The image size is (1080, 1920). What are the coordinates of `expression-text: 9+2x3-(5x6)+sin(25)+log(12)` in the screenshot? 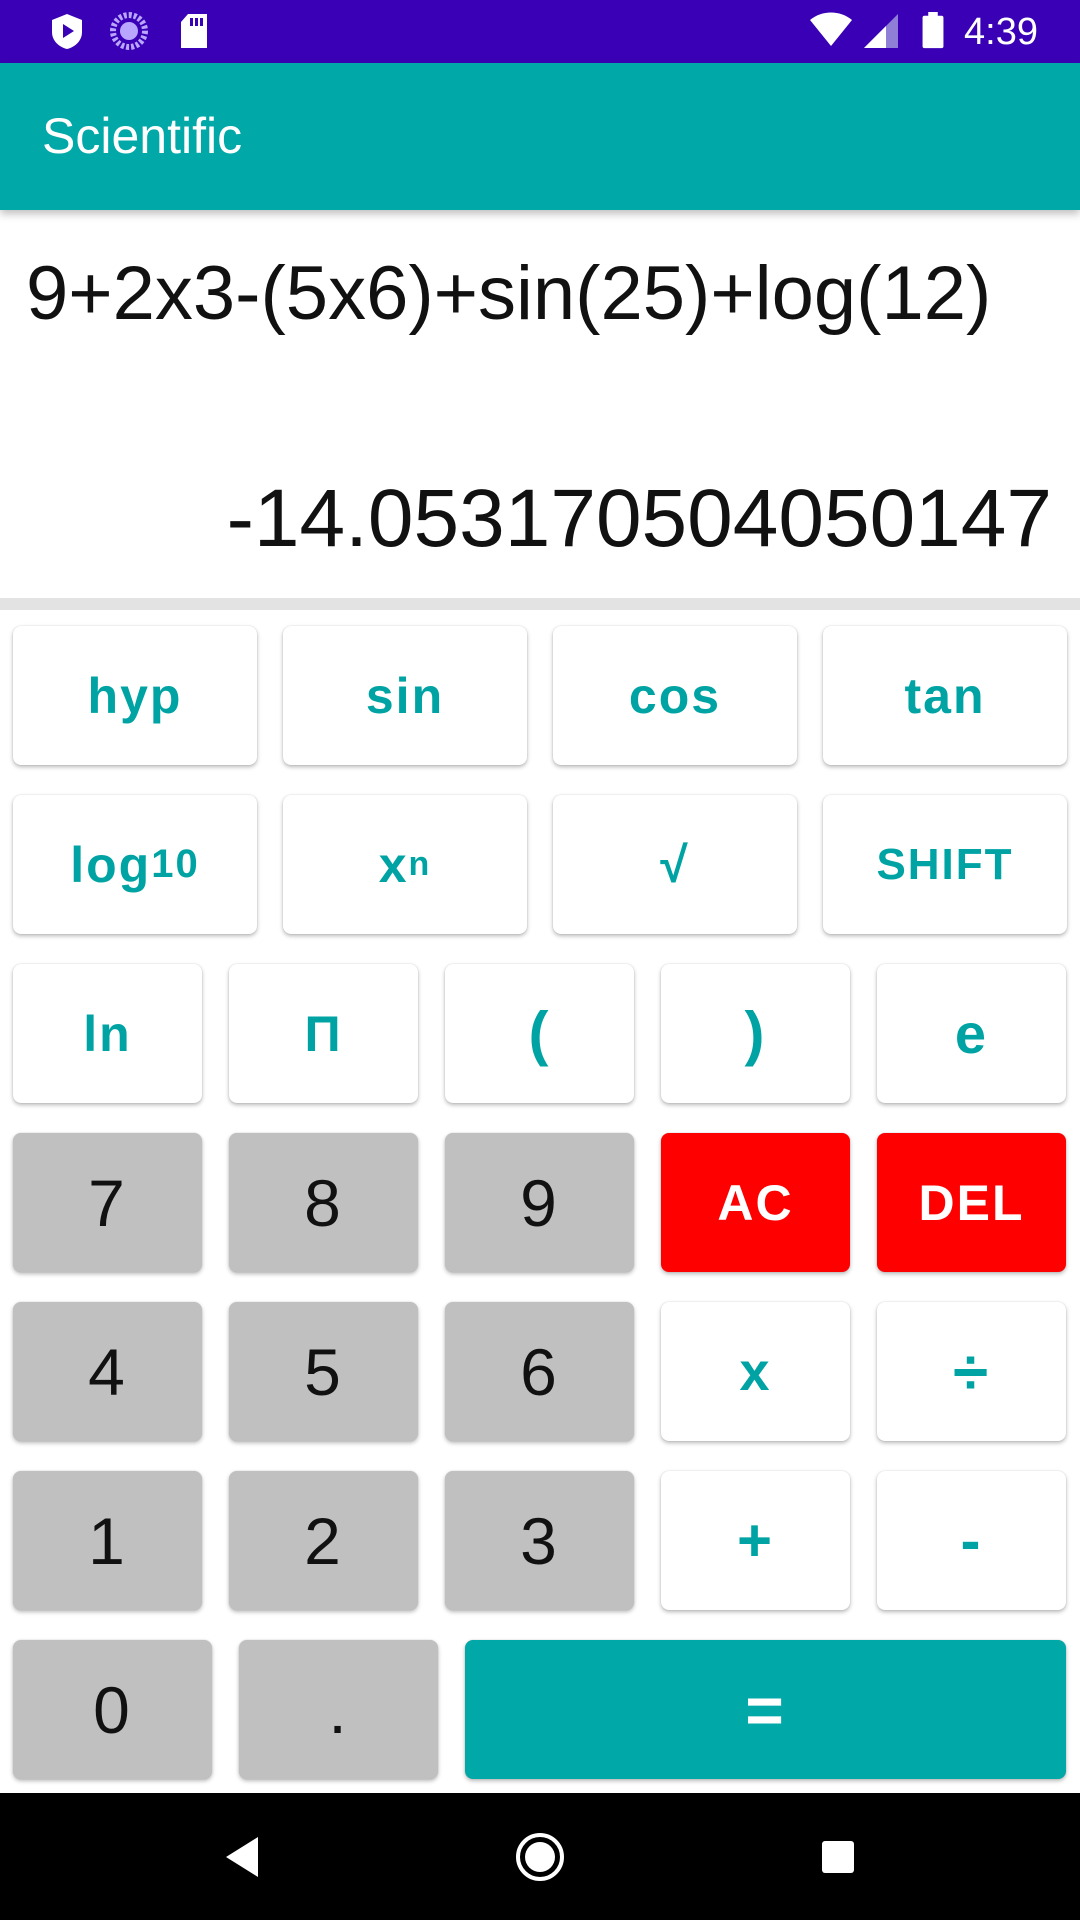 It's located at (508, 293).